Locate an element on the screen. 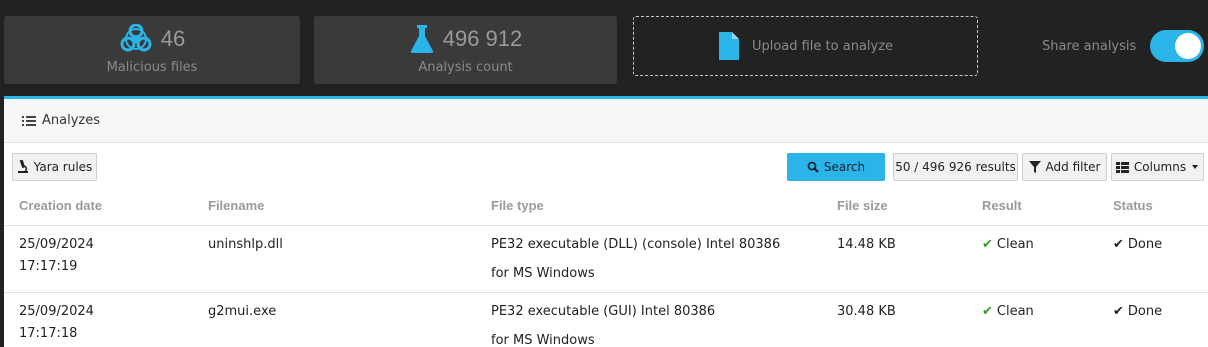 This screenshot has width=1208, height=347. file-icon is located at coordinates (729, 46).